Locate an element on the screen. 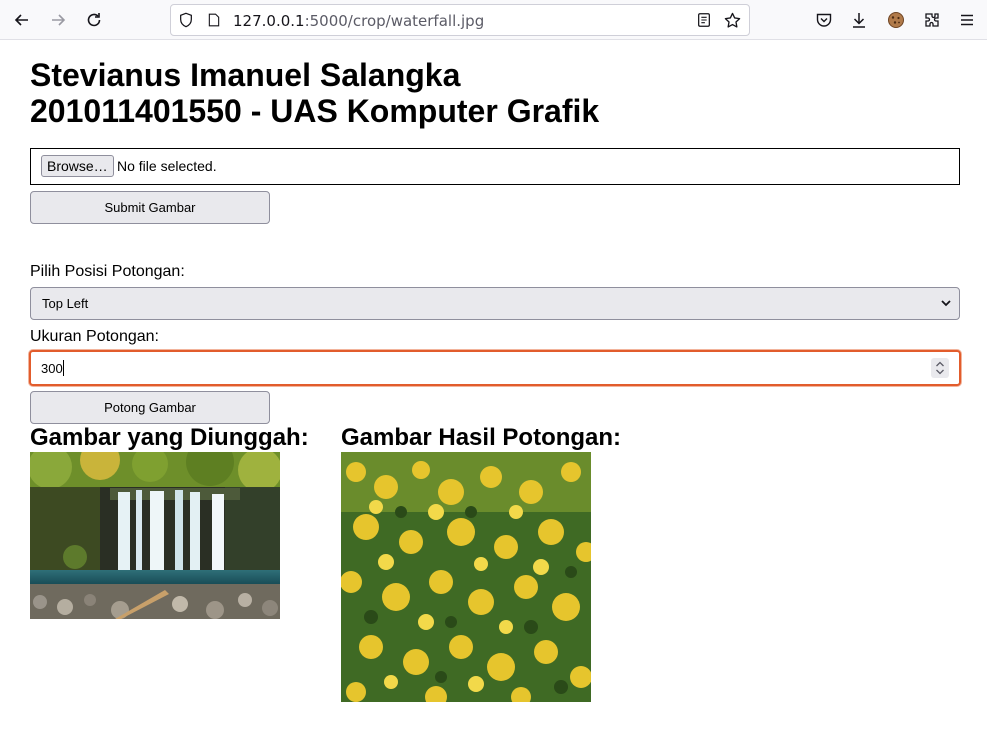  spinner-arrows-icon is located at coordinates (940, 368).